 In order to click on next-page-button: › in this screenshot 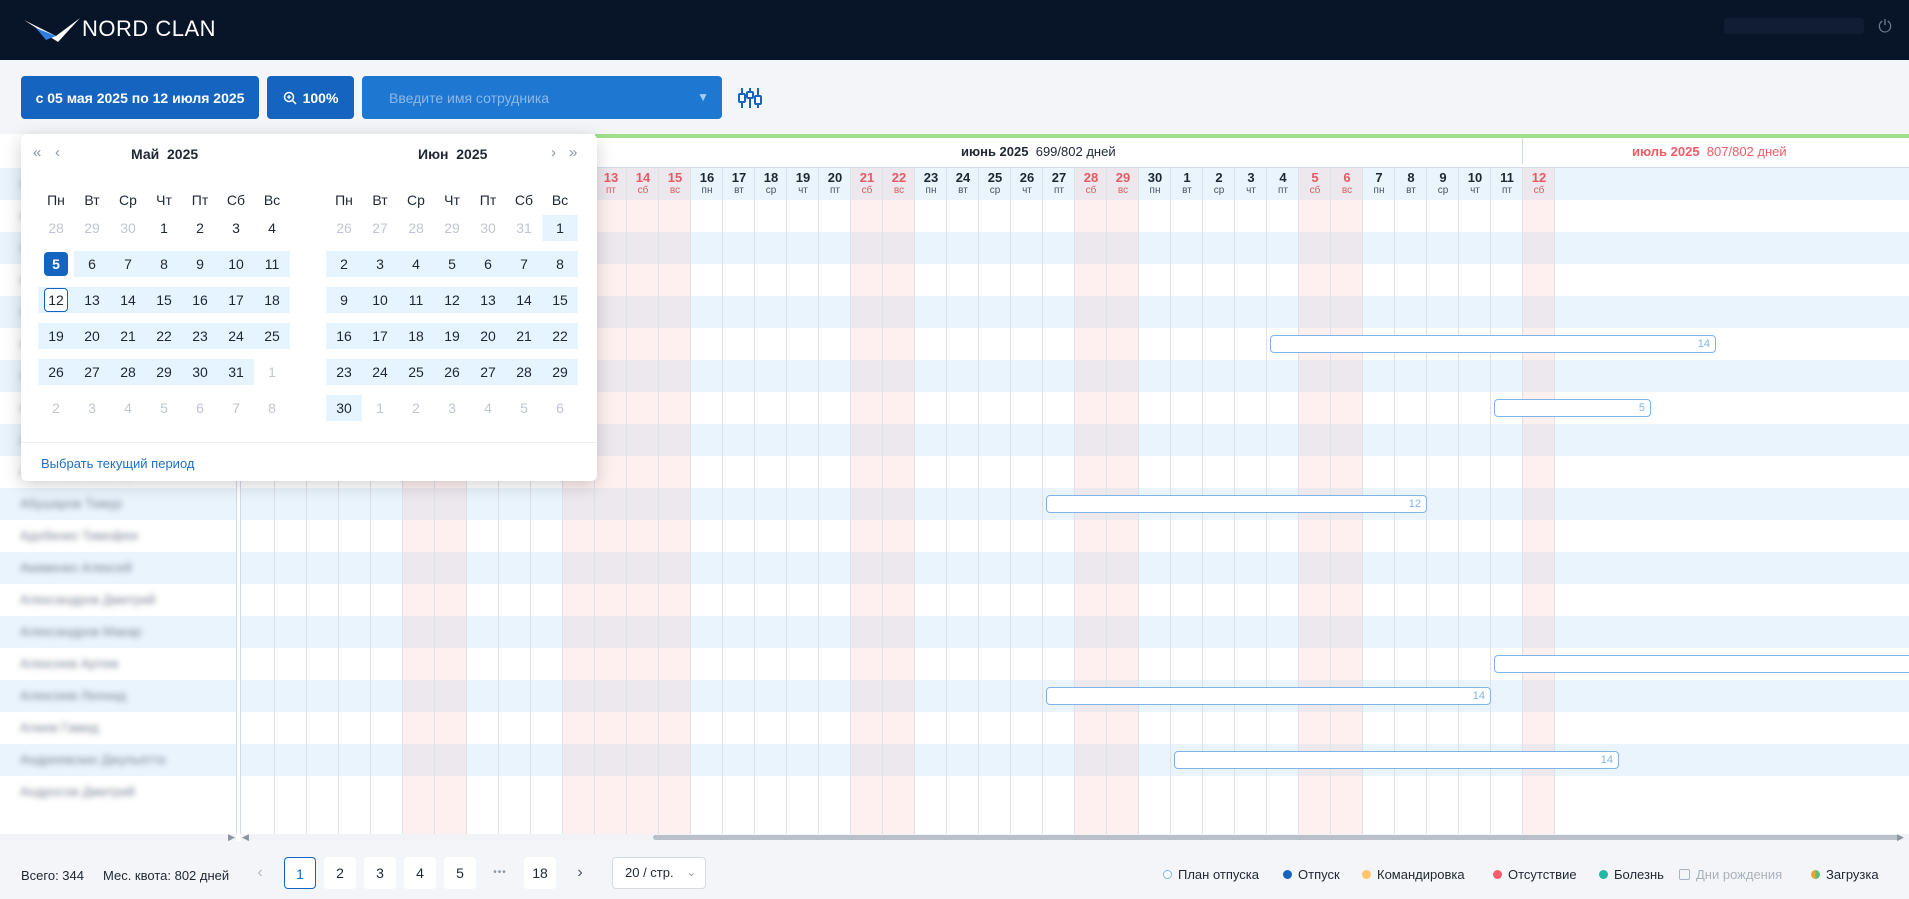, I will do `click(580, 873)`.